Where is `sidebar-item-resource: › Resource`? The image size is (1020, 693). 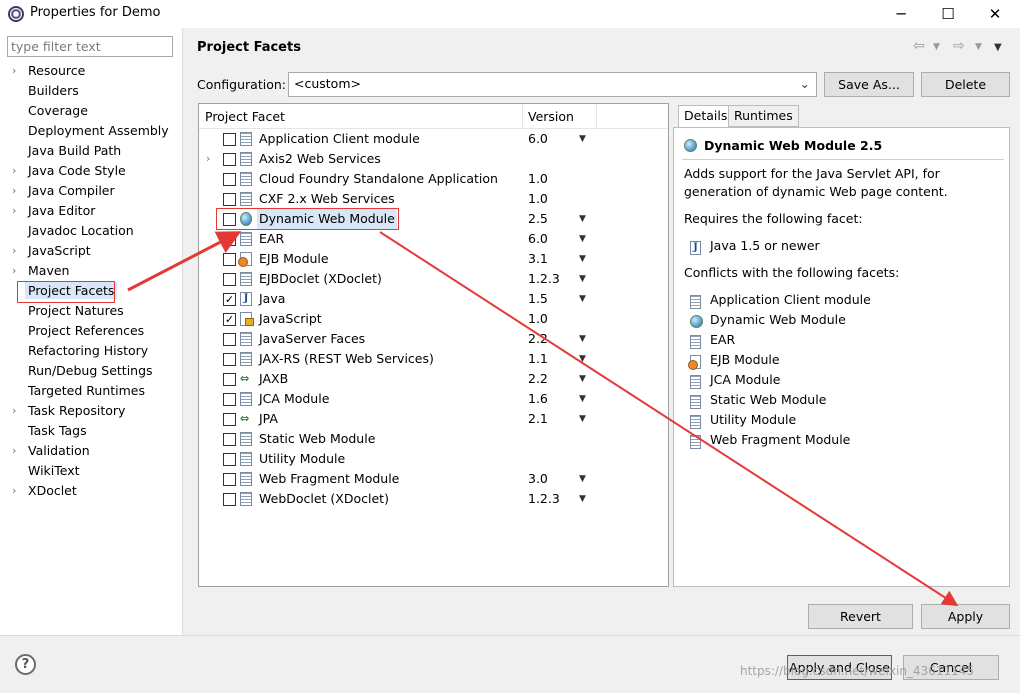
sidebar-item-resource: › Resource is located at coordinates (91, 71).